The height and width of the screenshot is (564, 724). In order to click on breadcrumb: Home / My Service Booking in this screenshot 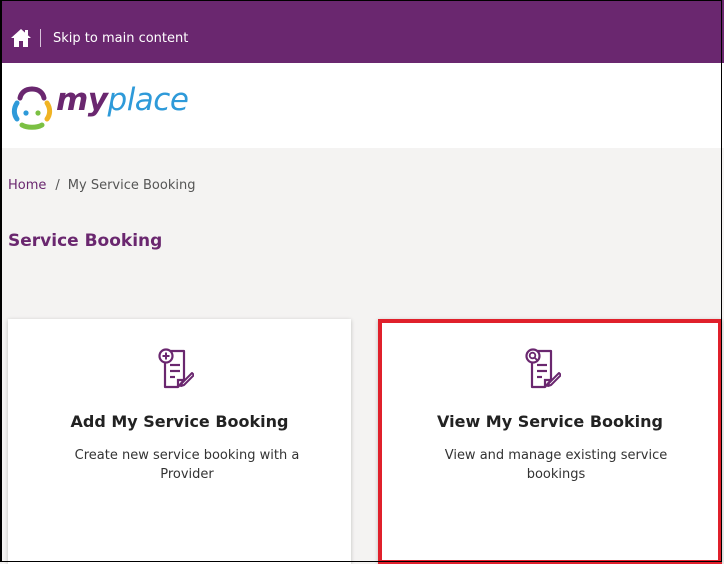, I will do `click(101, 185)`.